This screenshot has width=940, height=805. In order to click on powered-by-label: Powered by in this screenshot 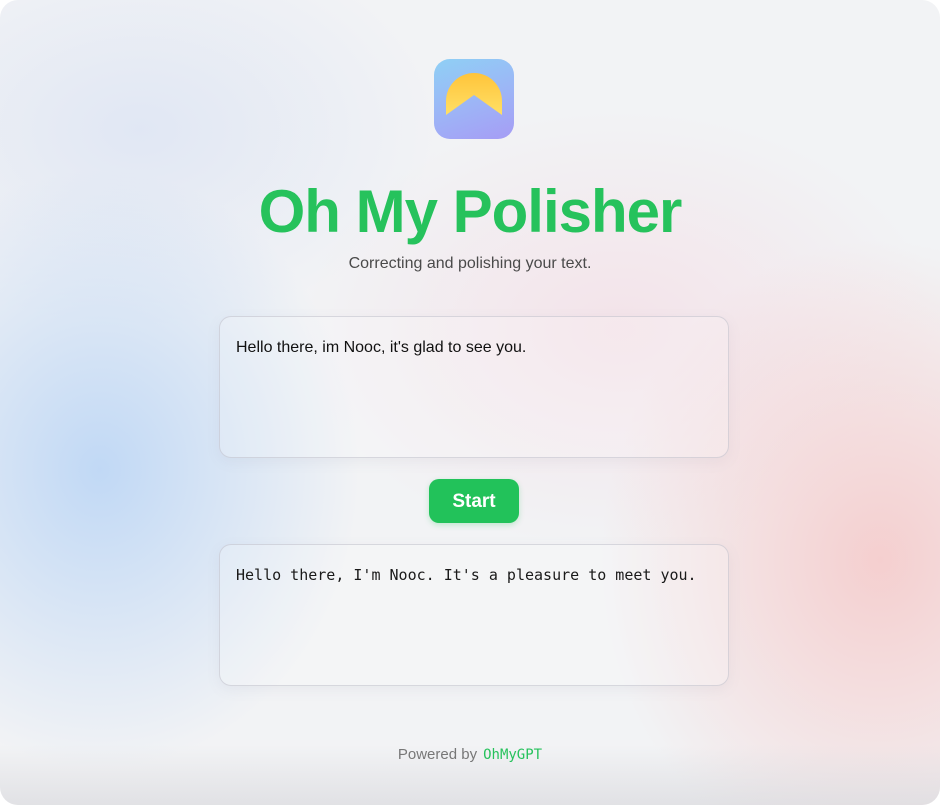, I will do `click(437, 754)`.